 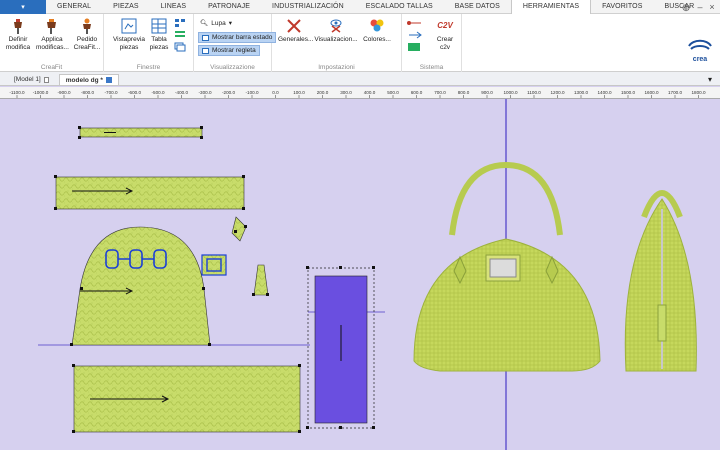 I want to click on c2v-icon: C2V, so click(x=445, y=25).